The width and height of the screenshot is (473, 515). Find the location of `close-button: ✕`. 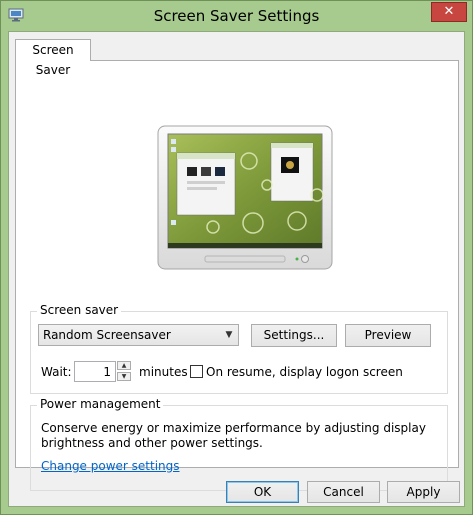

close-button: ✕ is located at coordinates (449, 12).